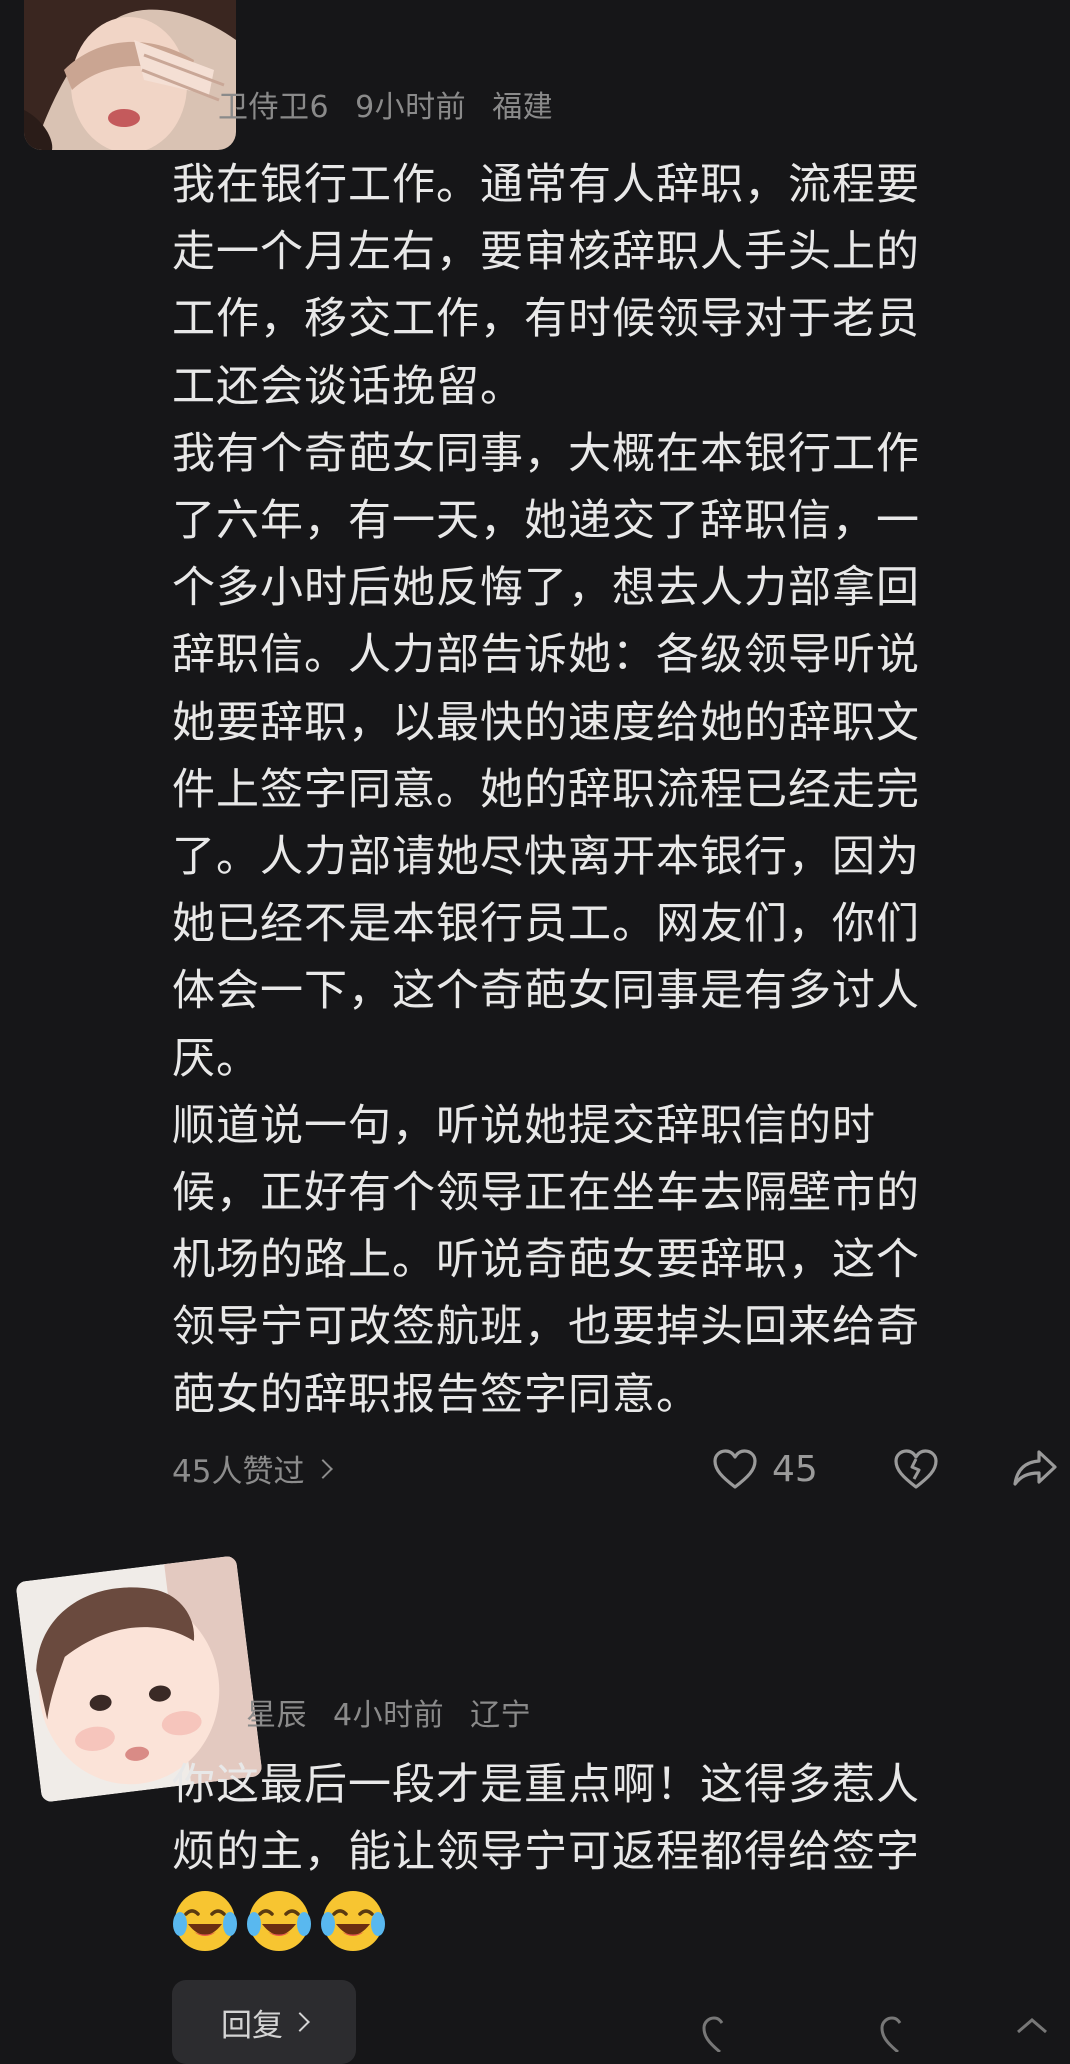 Image resolution: width=1070 pixels, height=2064 pixels. Describe the element at coordinates (735, 1469) in the screenshot. I see `heart-icon` at that location.